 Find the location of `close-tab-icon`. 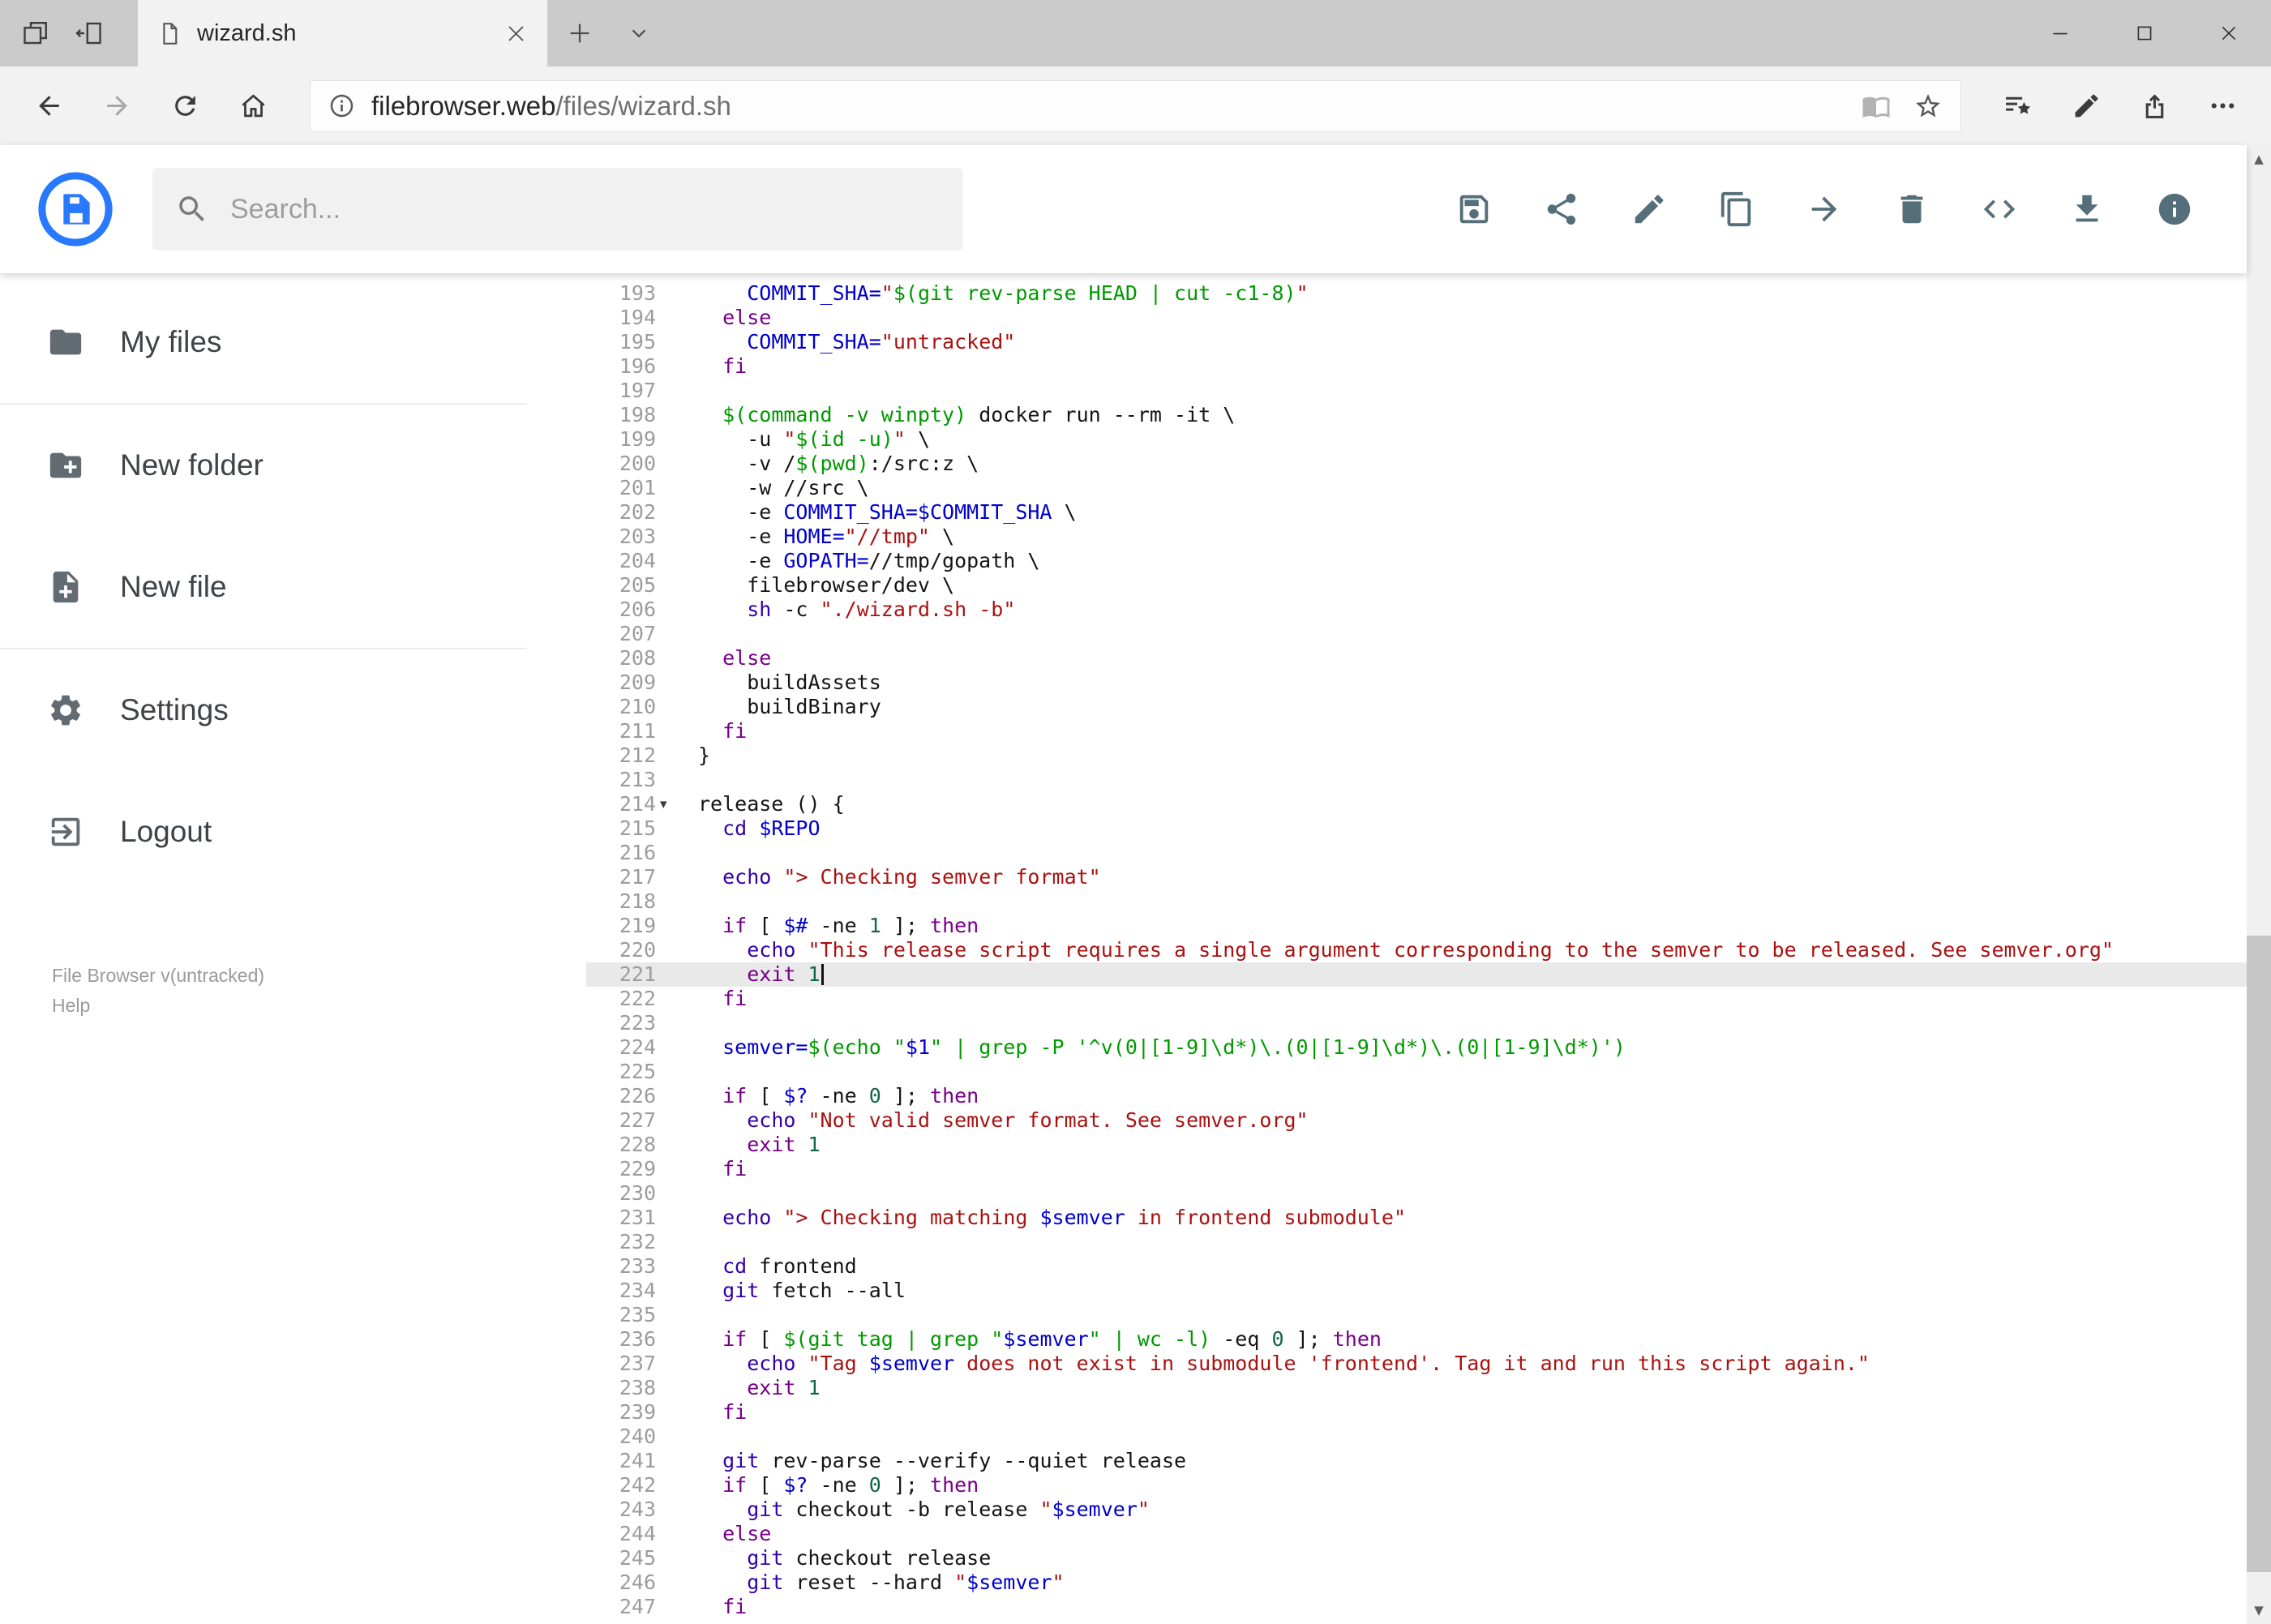

close-tab-icon is located at coordinates (516, 34).